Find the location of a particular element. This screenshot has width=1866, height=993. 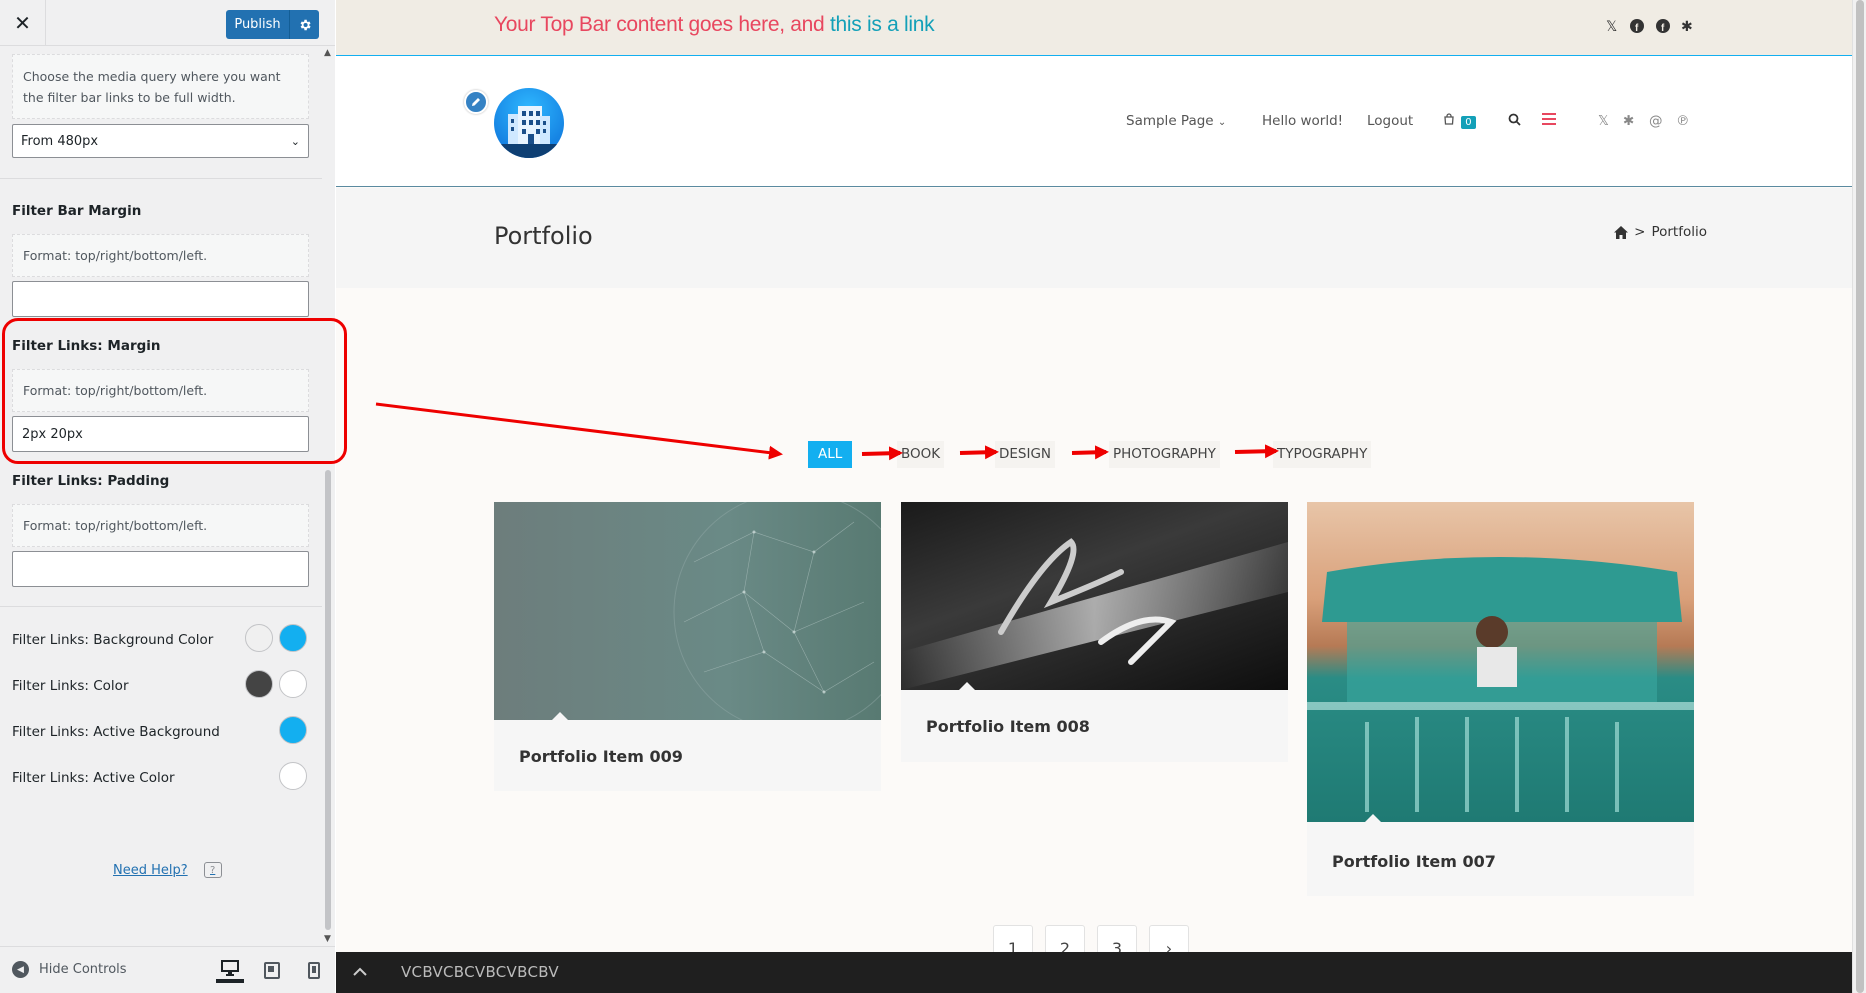

filter-link-design: DESIGN is located at coordinates (1025, 454).